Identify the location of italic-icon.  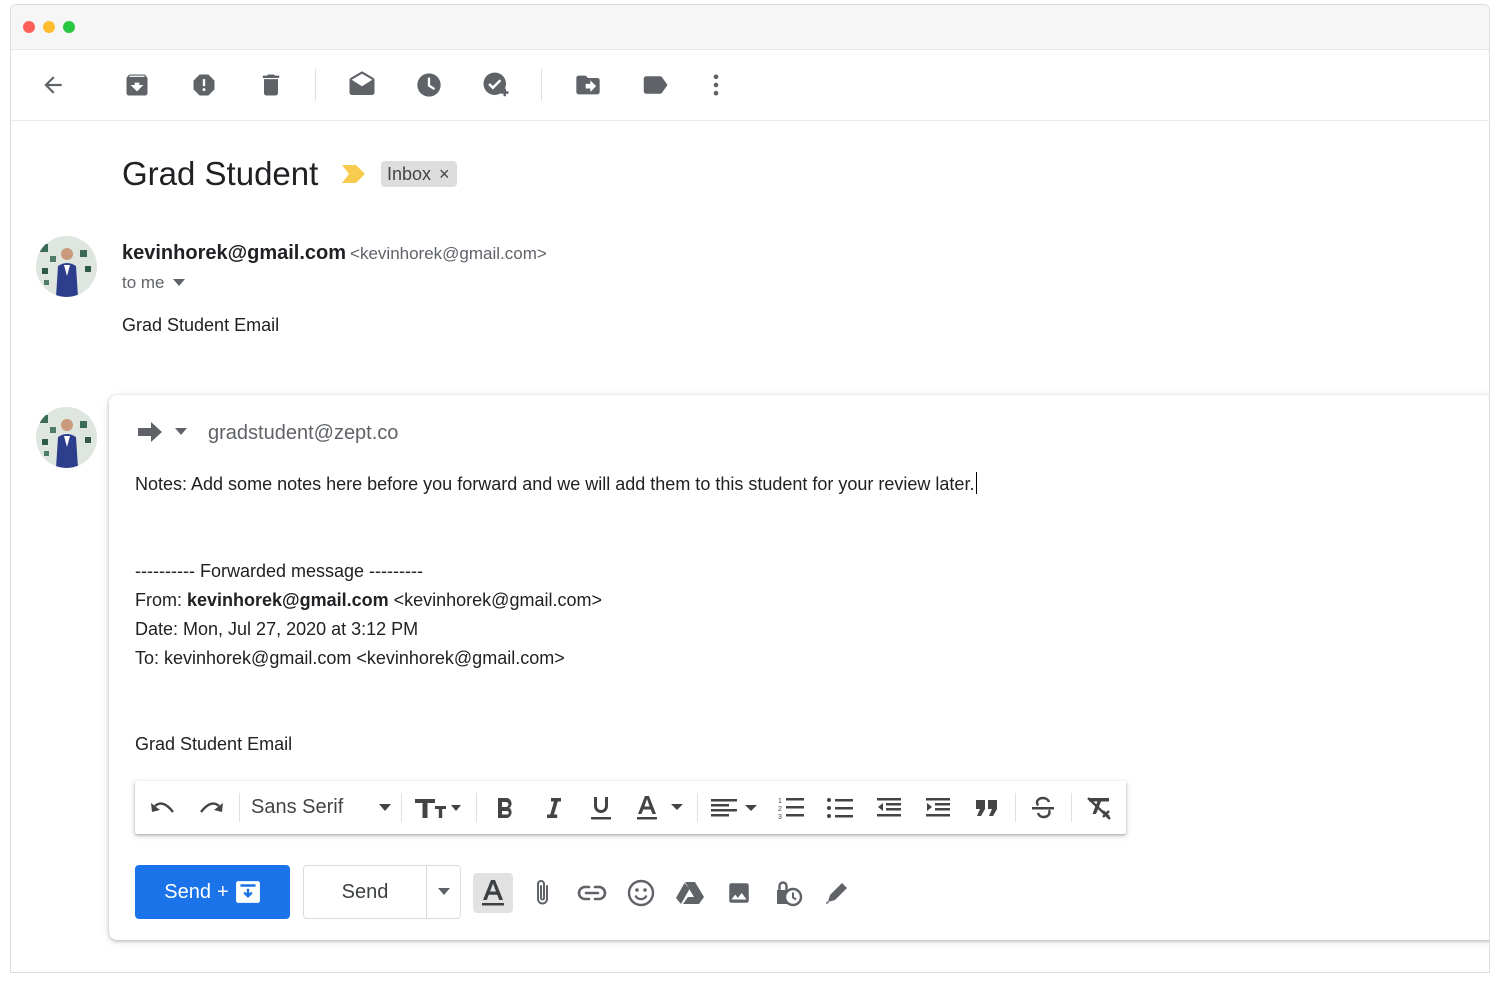
(553, 807).